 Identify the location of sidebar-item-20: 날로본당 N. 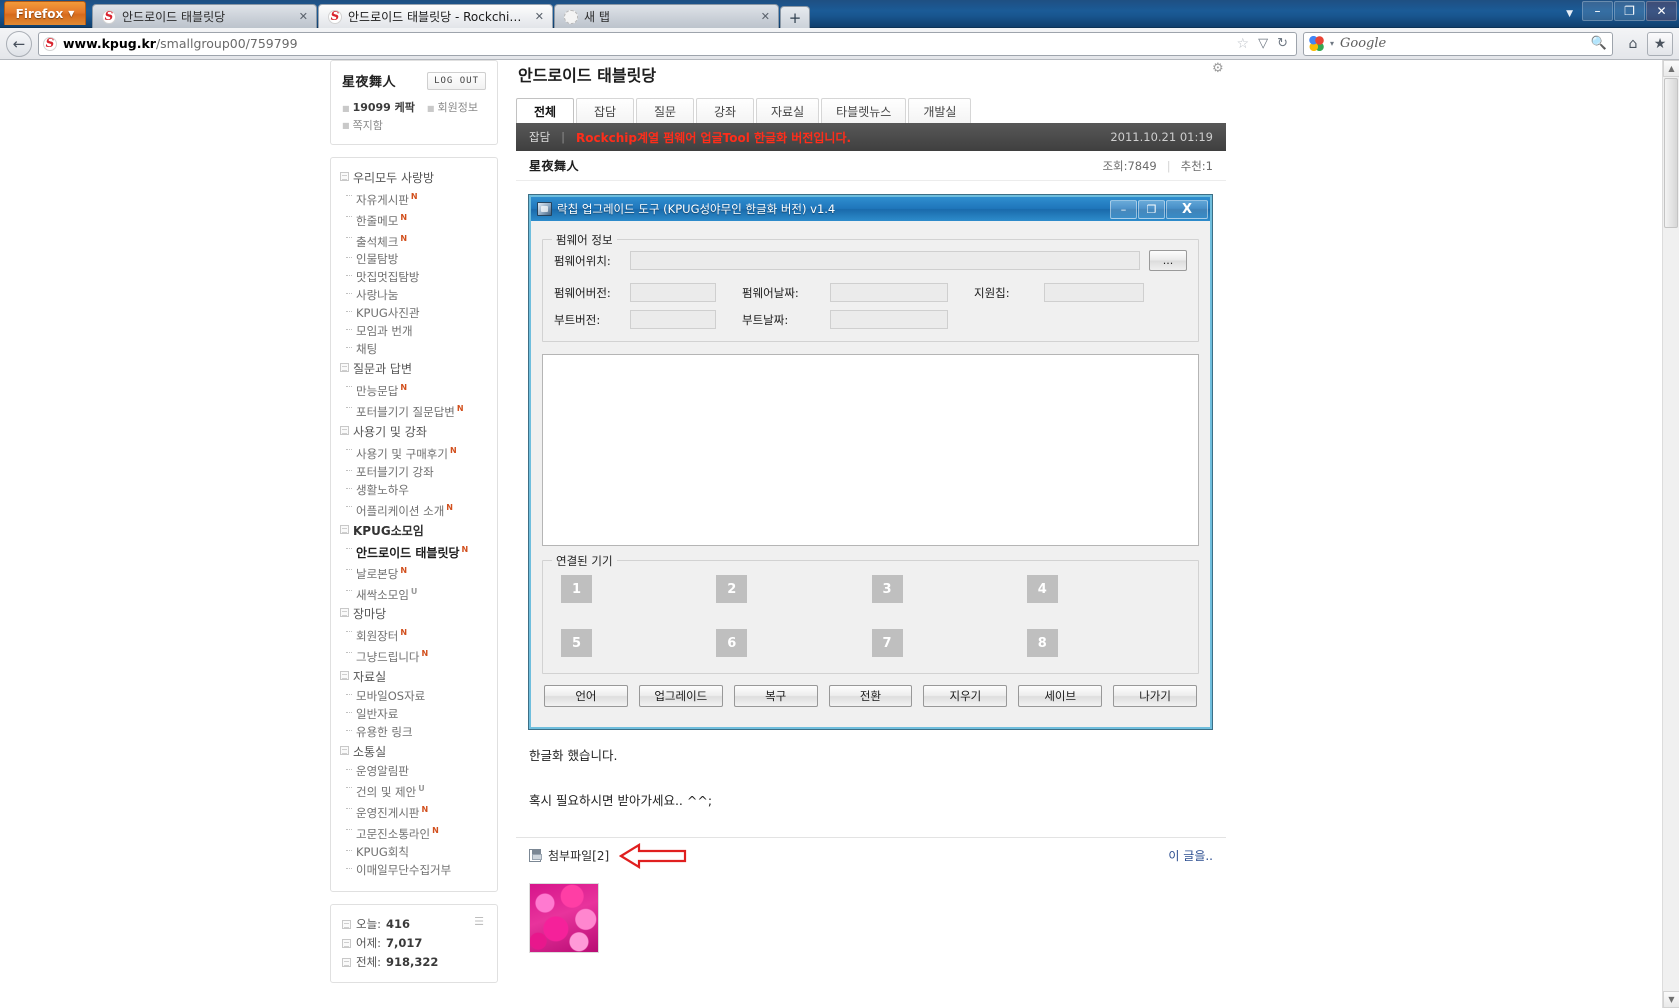
(413, 572).